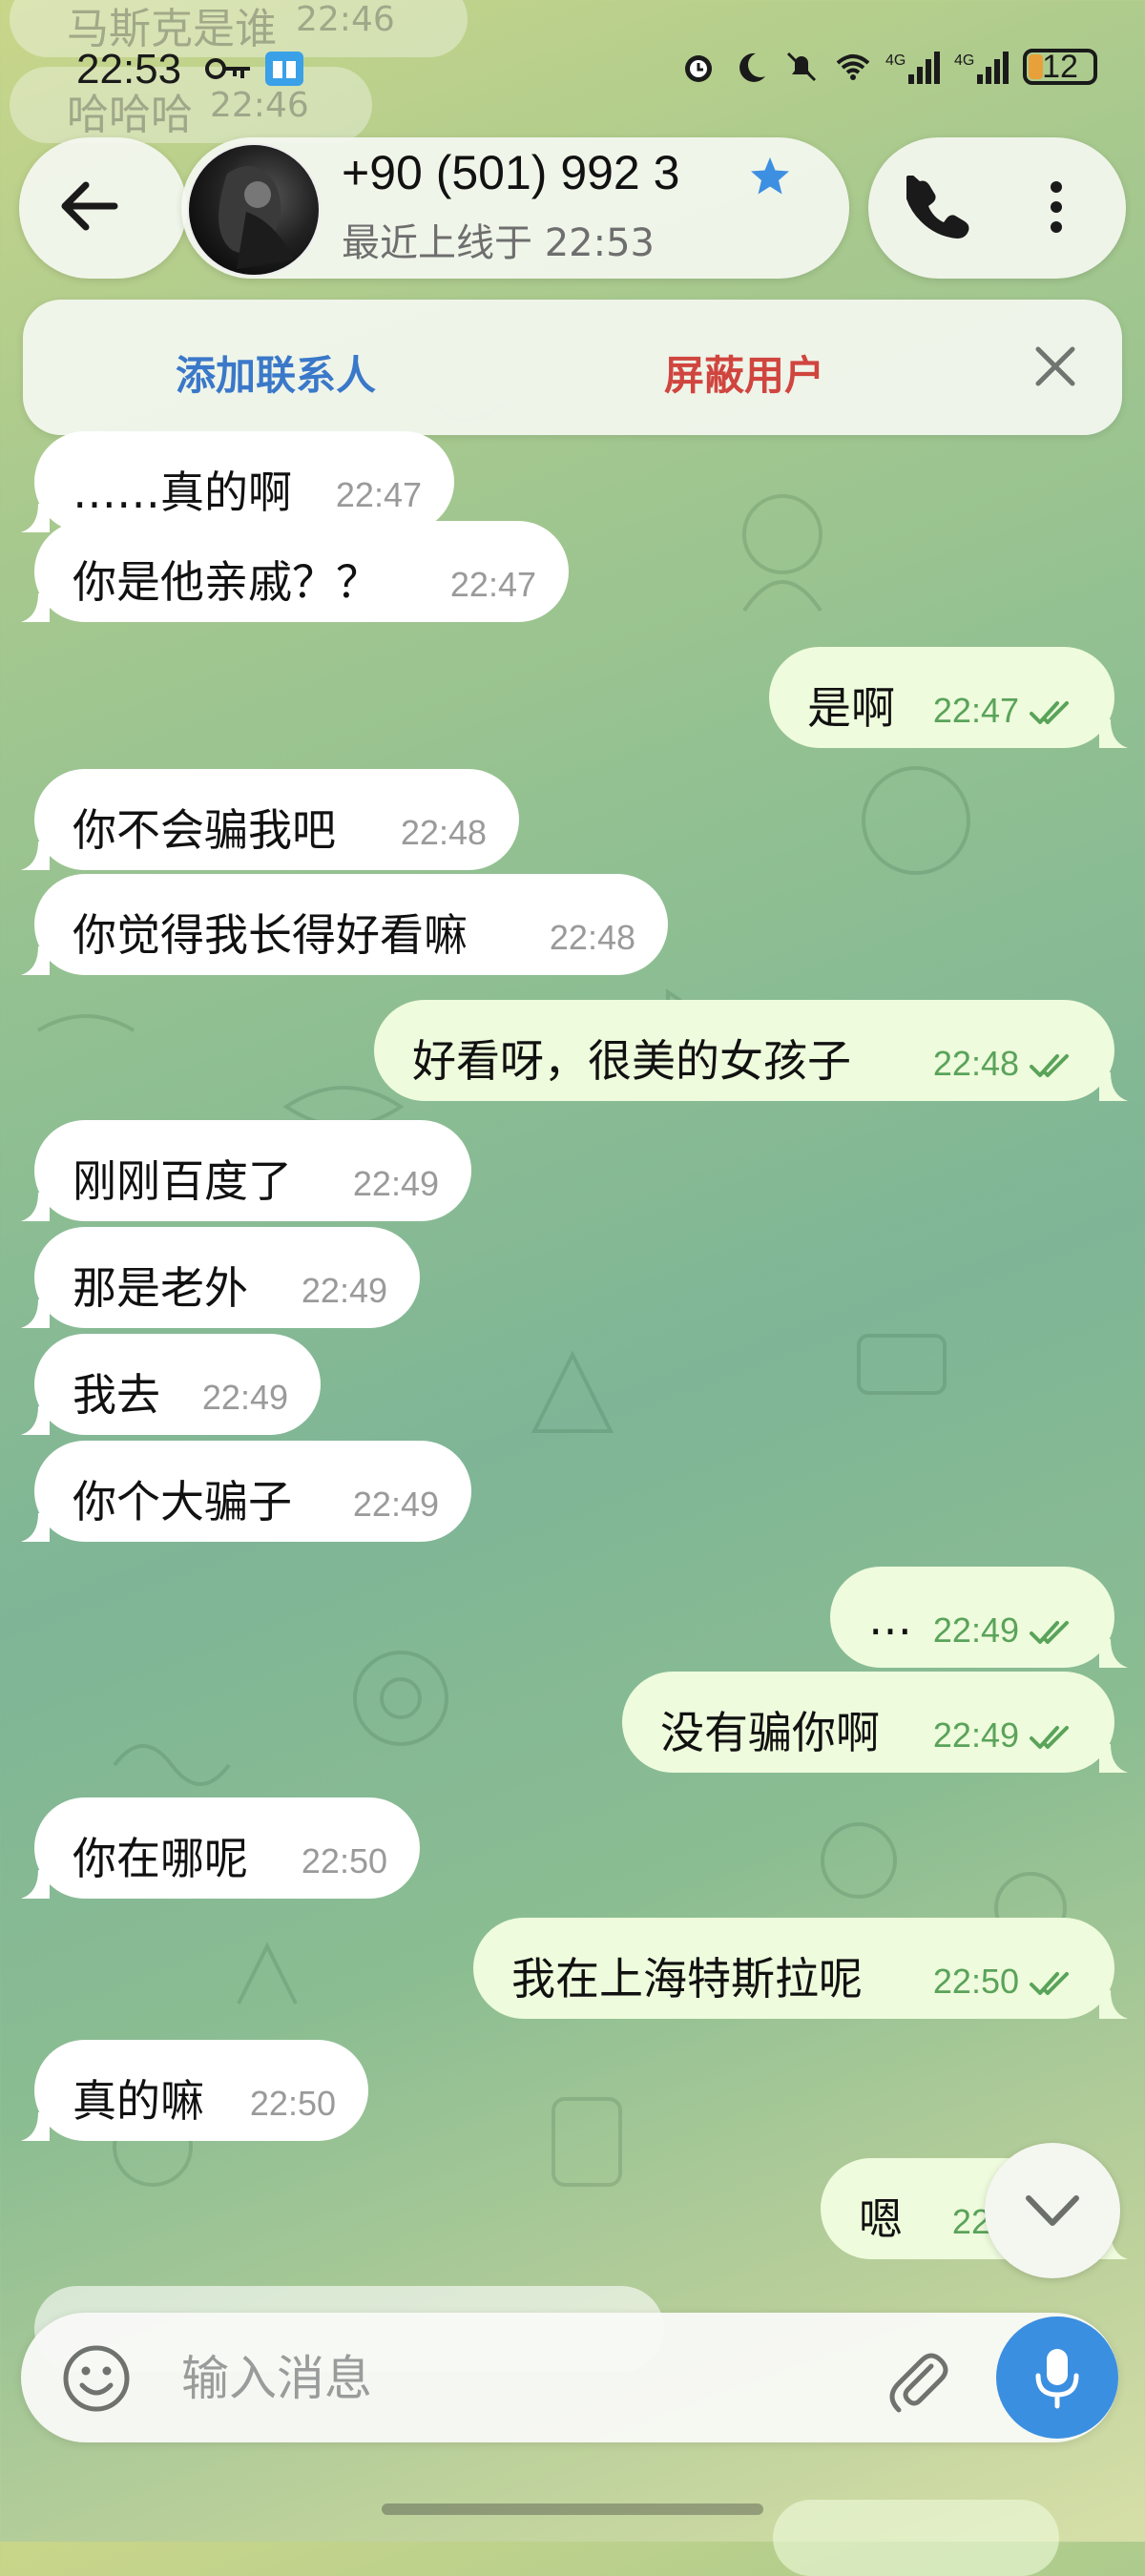  I want to click on more-options-icon, so click(1056, 207).